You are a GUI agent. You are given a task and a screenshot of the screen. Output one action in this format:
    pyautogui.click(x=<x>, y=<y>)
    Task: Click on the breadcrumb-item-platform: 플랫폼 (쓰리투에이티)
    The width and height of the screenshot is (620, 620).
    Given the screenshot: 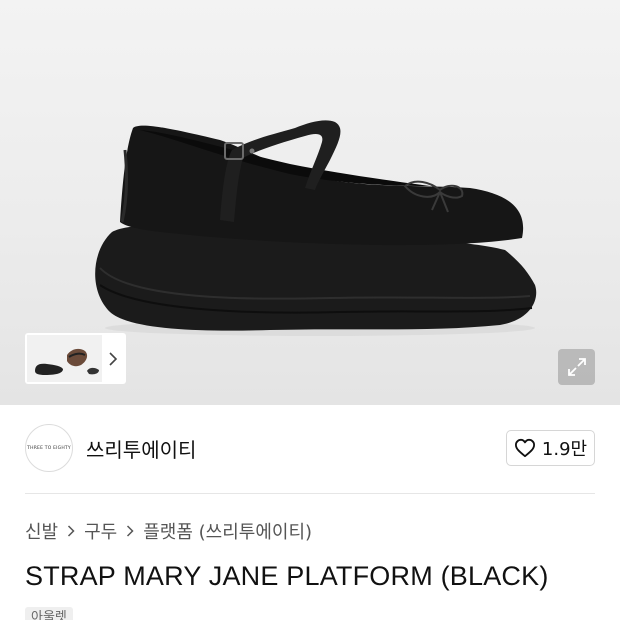 What is the action you would take?
    pyautogui.click(x=227, y=531)
    